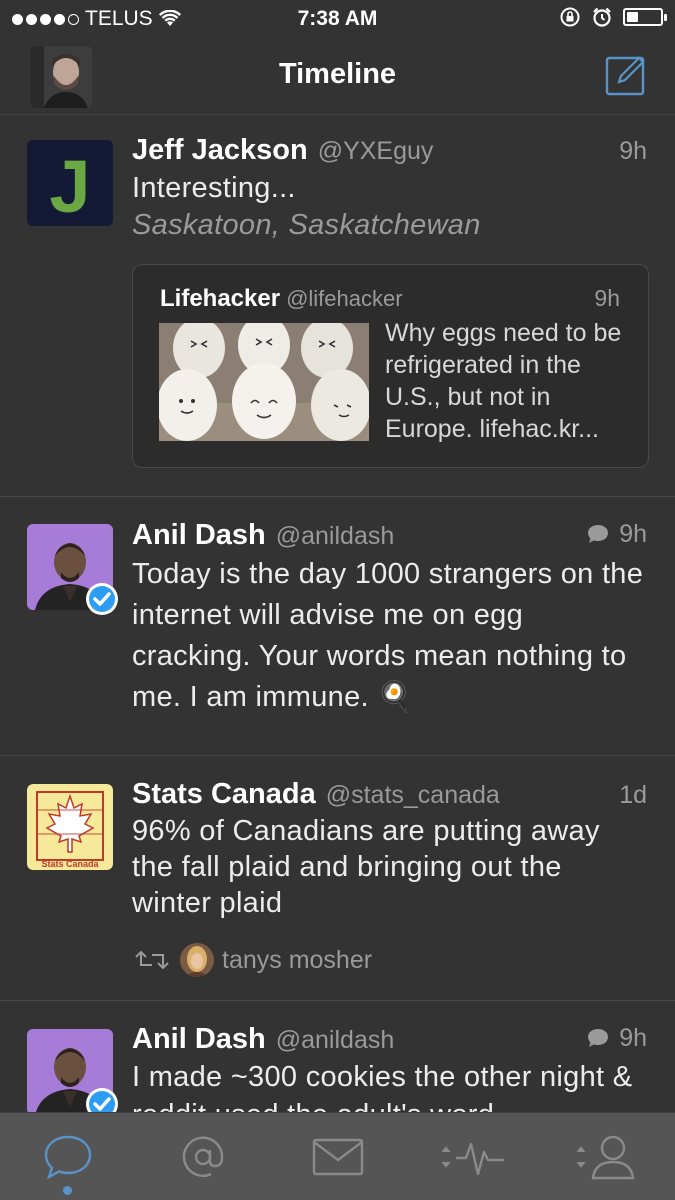 The height and width of the screenshot is (1200, 675). Describe the element at coordinates (472, 1159) in the screenshot. I see `activity-icon` at that location.